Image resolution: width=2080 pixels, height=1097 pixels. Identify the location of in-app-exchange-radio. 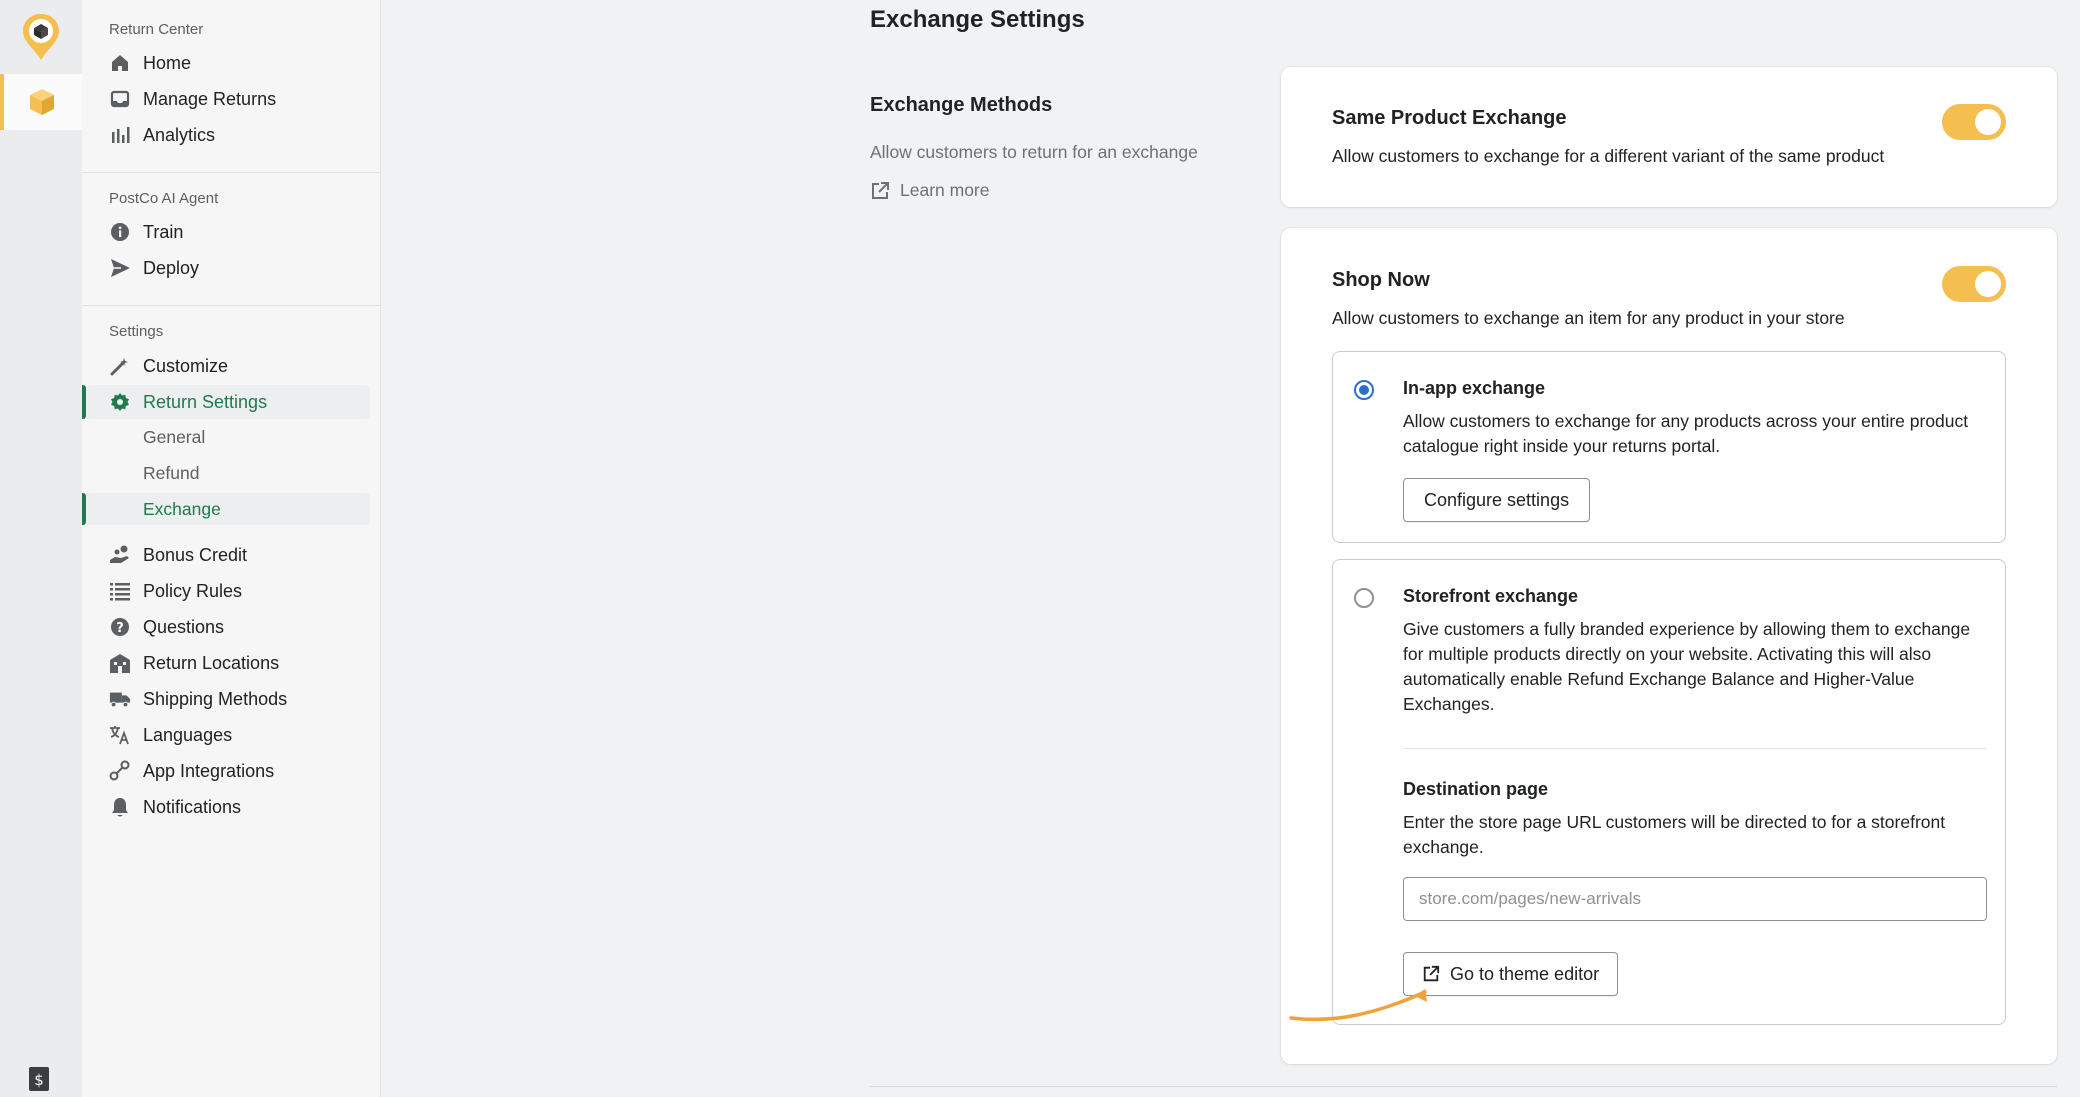
(1364, 390).